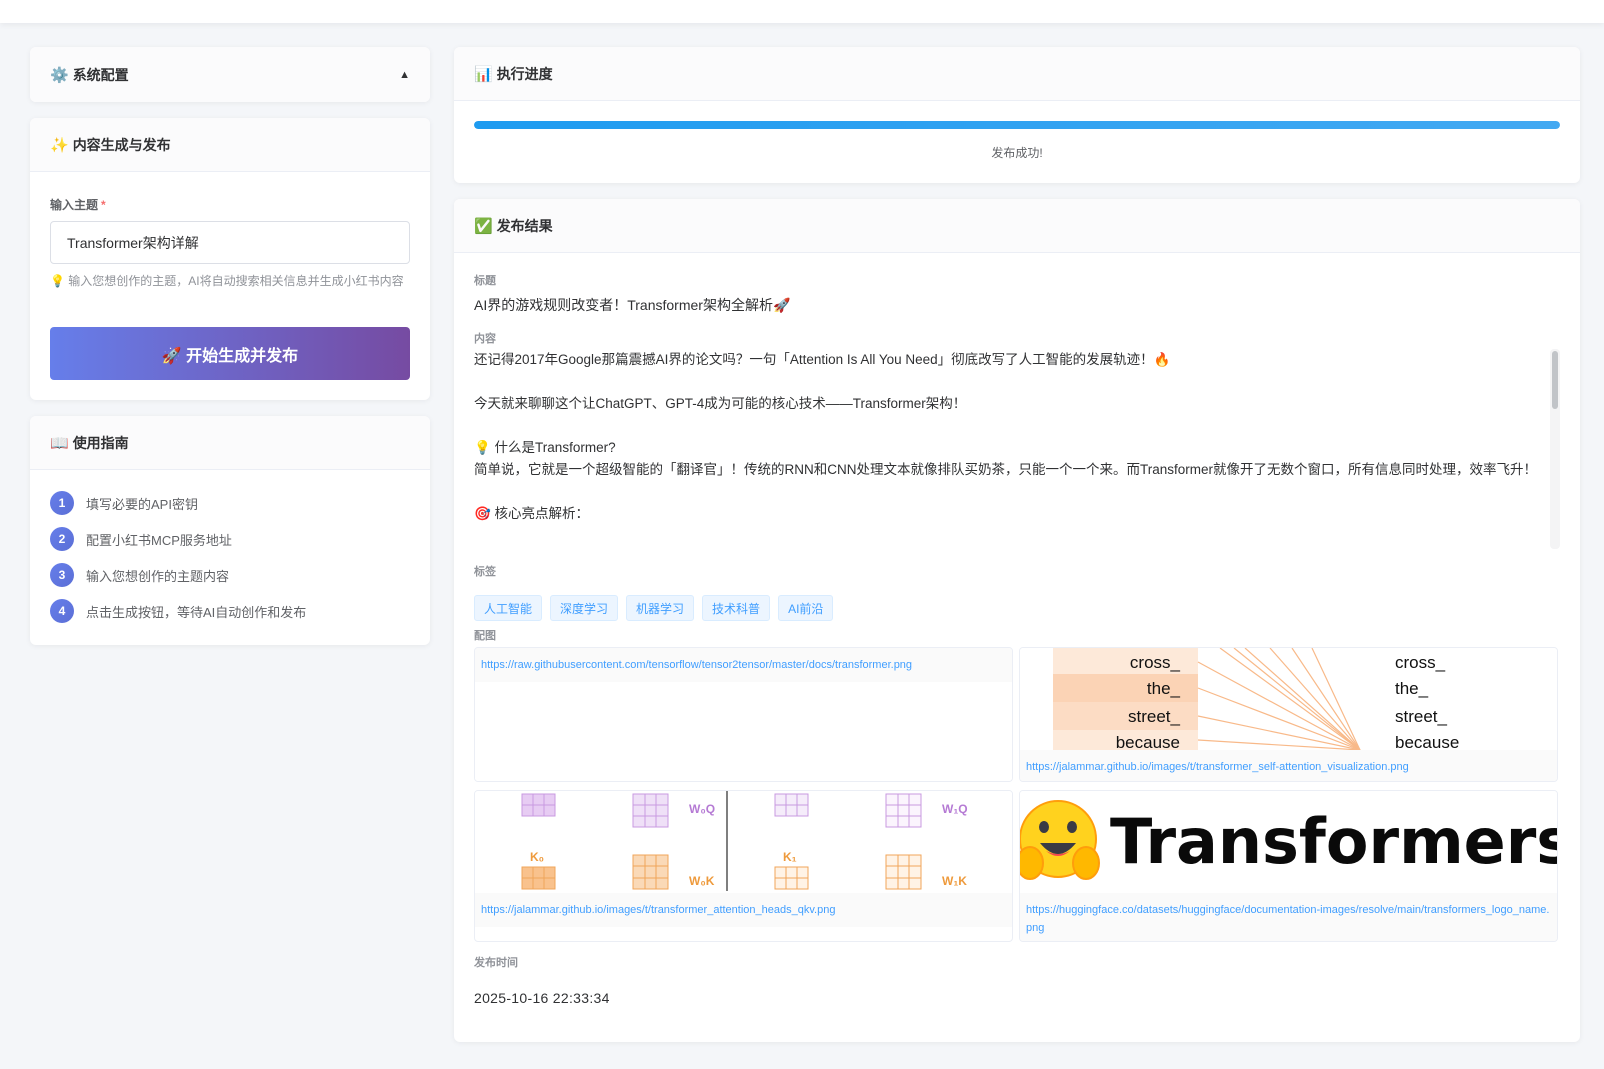  What do you see at coordinates (736, 608) in the screenshot?
I see `tag: 技术科普` at bounding box center [736, 608].